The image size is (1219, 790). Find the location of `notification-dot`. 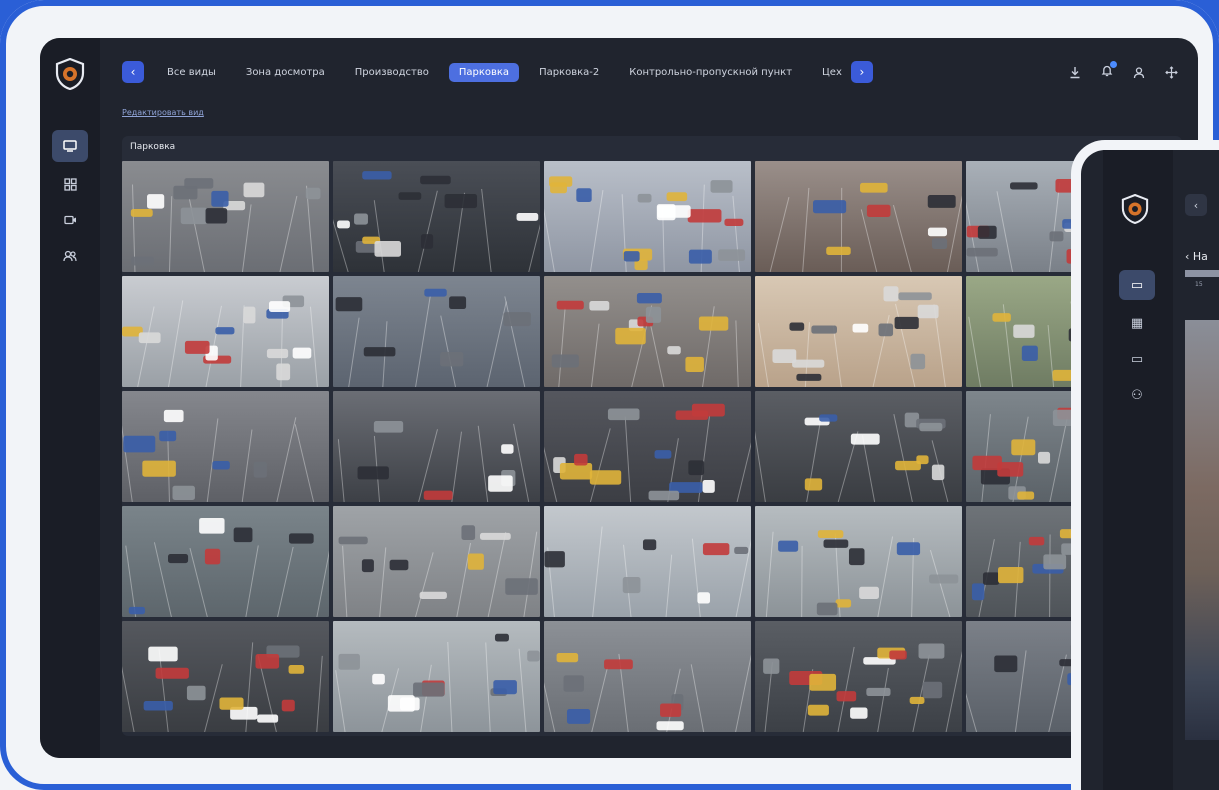

notification-dot is located at coordinates (1113, 64).